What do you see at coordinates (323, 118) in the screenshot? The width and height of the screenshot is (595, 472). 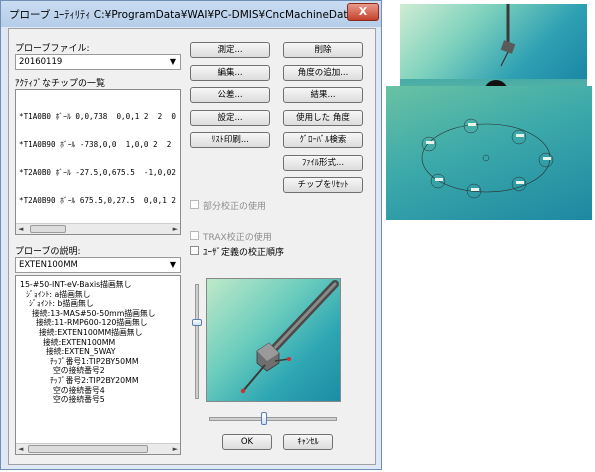 I see `used-angle-button: 使用した 角度` at bounding box center [323, 118].